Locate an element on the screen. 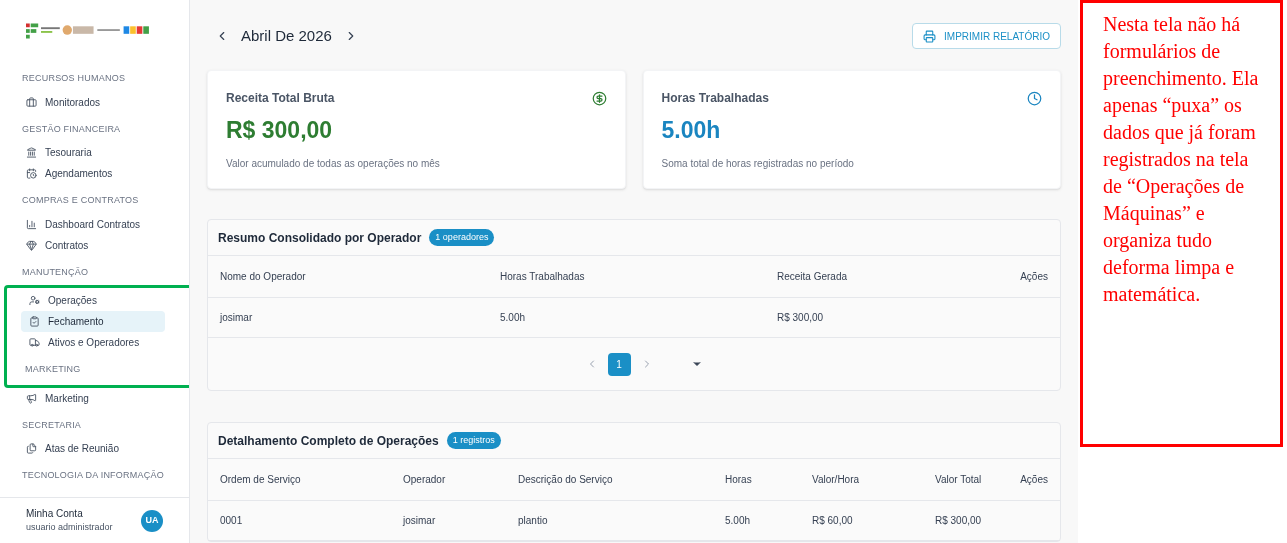  section-heading: MANUTENÇÃO is located at coordinates (55, 272).